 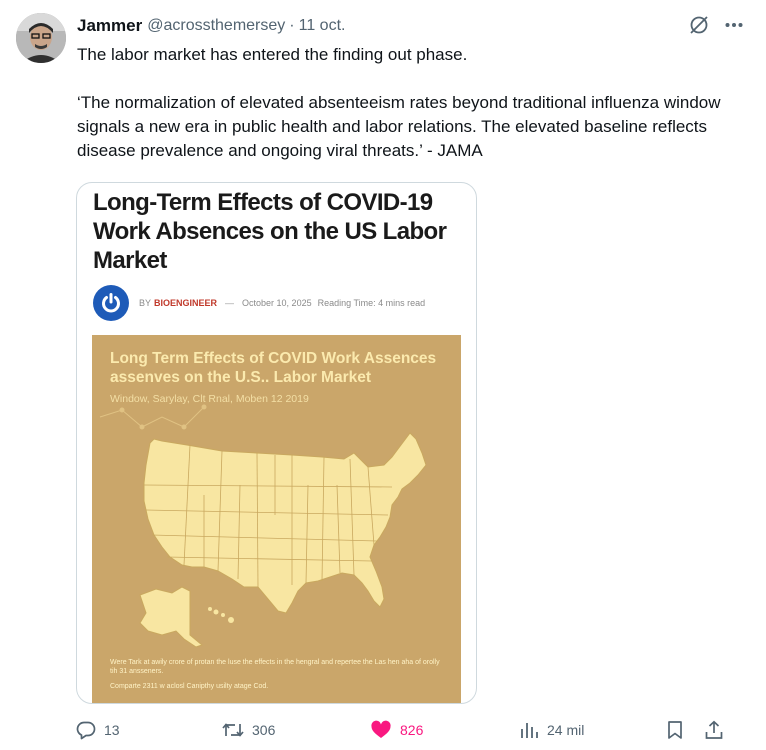 I want to click on tweet-actions: 13 306 826 24 mil, so click(x=401, y=733).